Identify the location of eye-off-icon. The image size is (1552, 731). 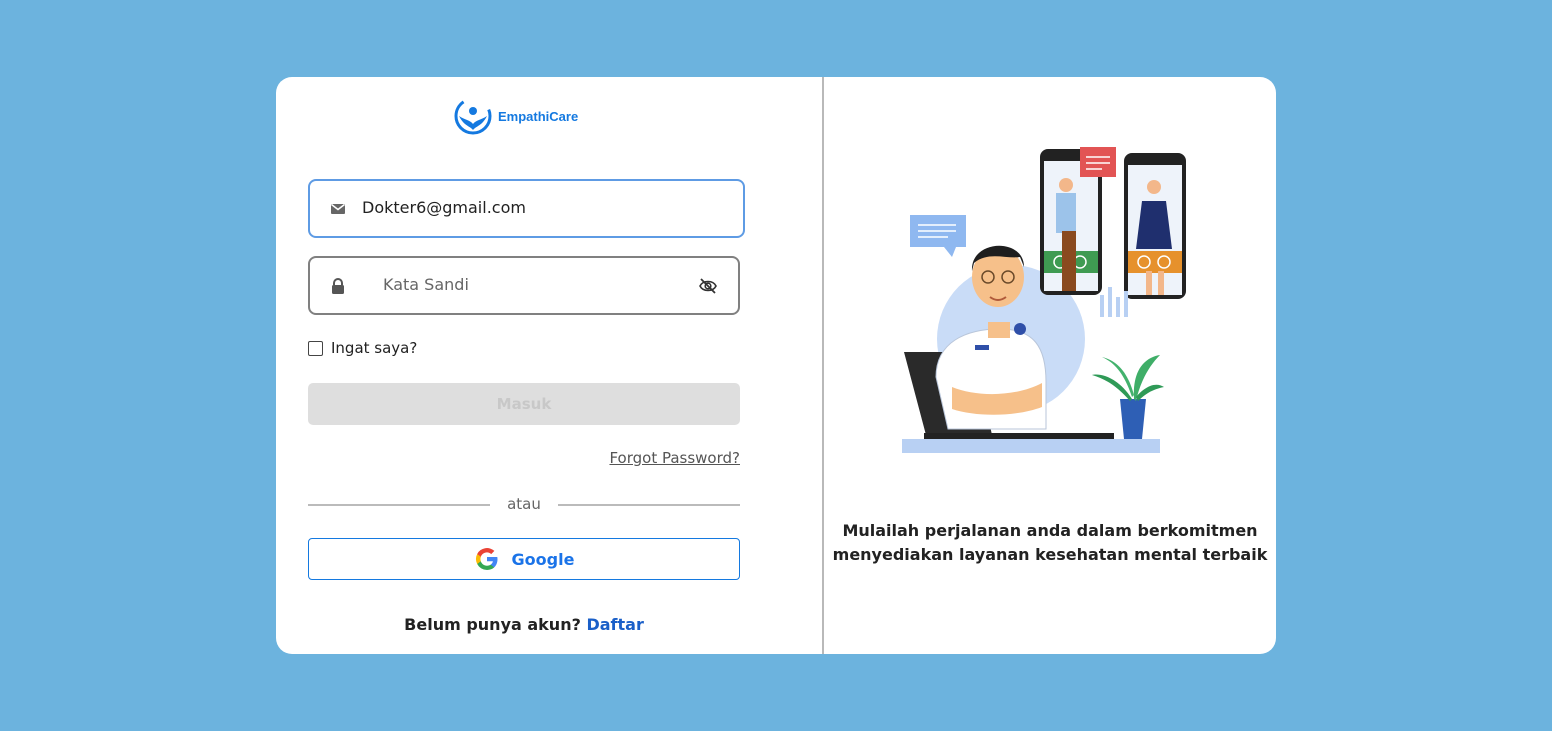
(708, 286).